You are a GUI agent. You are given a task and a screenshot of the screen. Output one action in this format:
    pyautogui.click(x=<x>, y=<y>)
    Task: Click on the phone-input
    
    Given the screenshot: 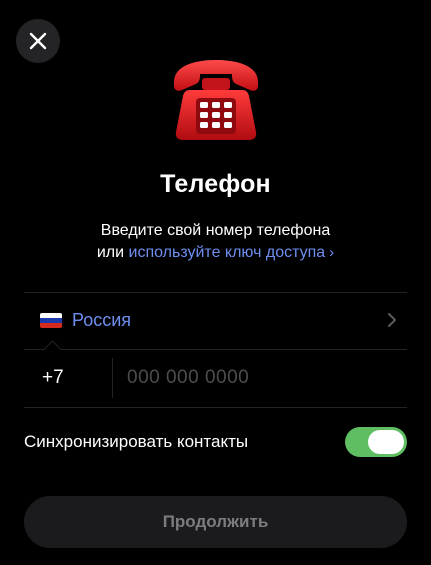 What is the action you would take?
    pyautogui.click(x=266, y=378)
    